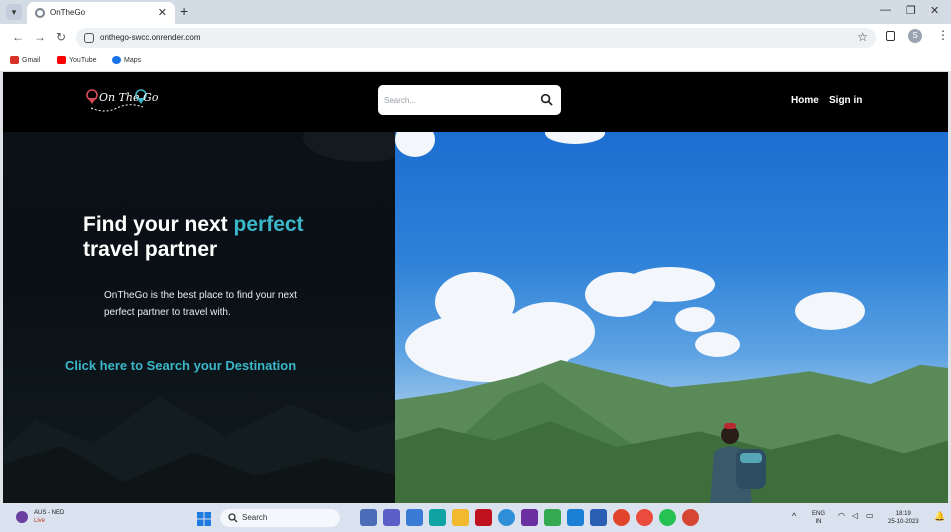  Describe the element at coordinates (101, 13) in the screenshot. I see `browser-tab: OnTheGo ✕` at that location.